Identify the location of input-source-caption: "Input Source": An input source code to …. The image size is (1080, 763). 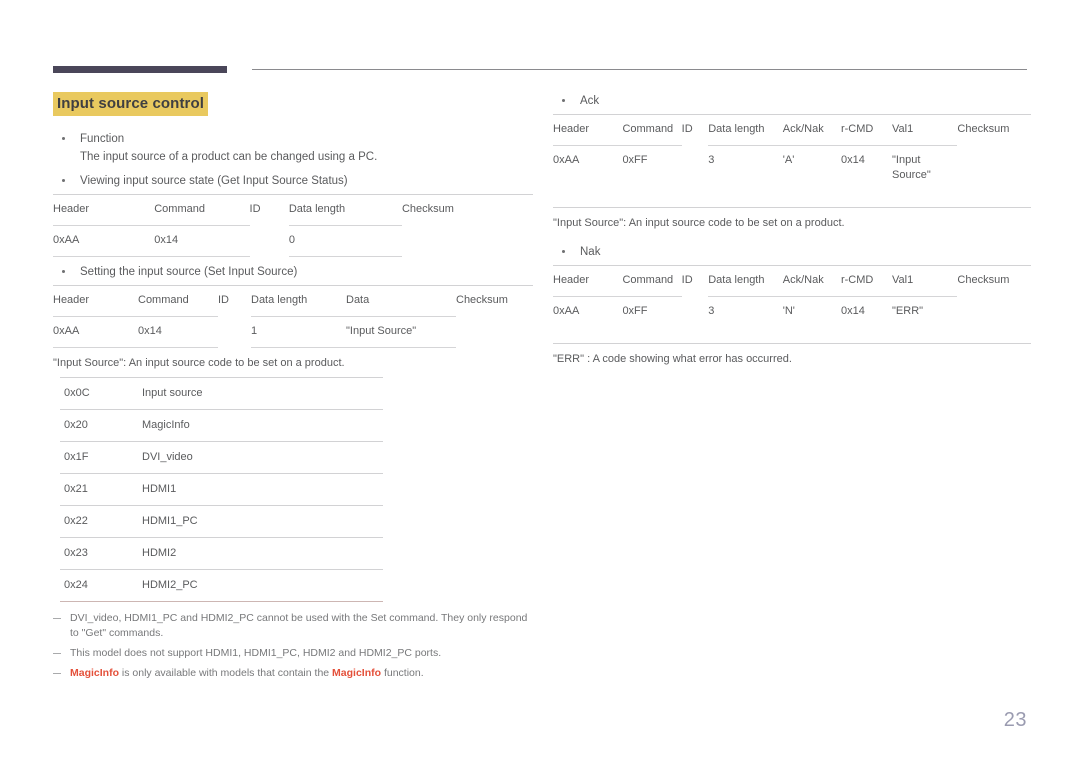
(199, 363).